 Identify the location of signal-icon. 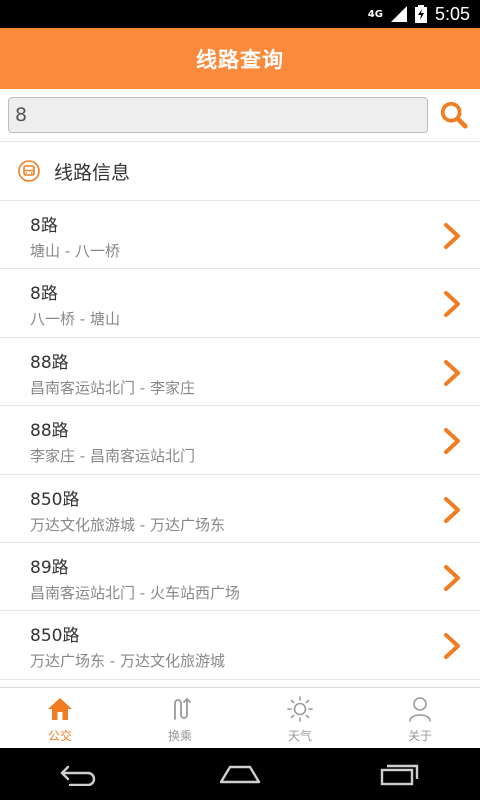
(398, 14).